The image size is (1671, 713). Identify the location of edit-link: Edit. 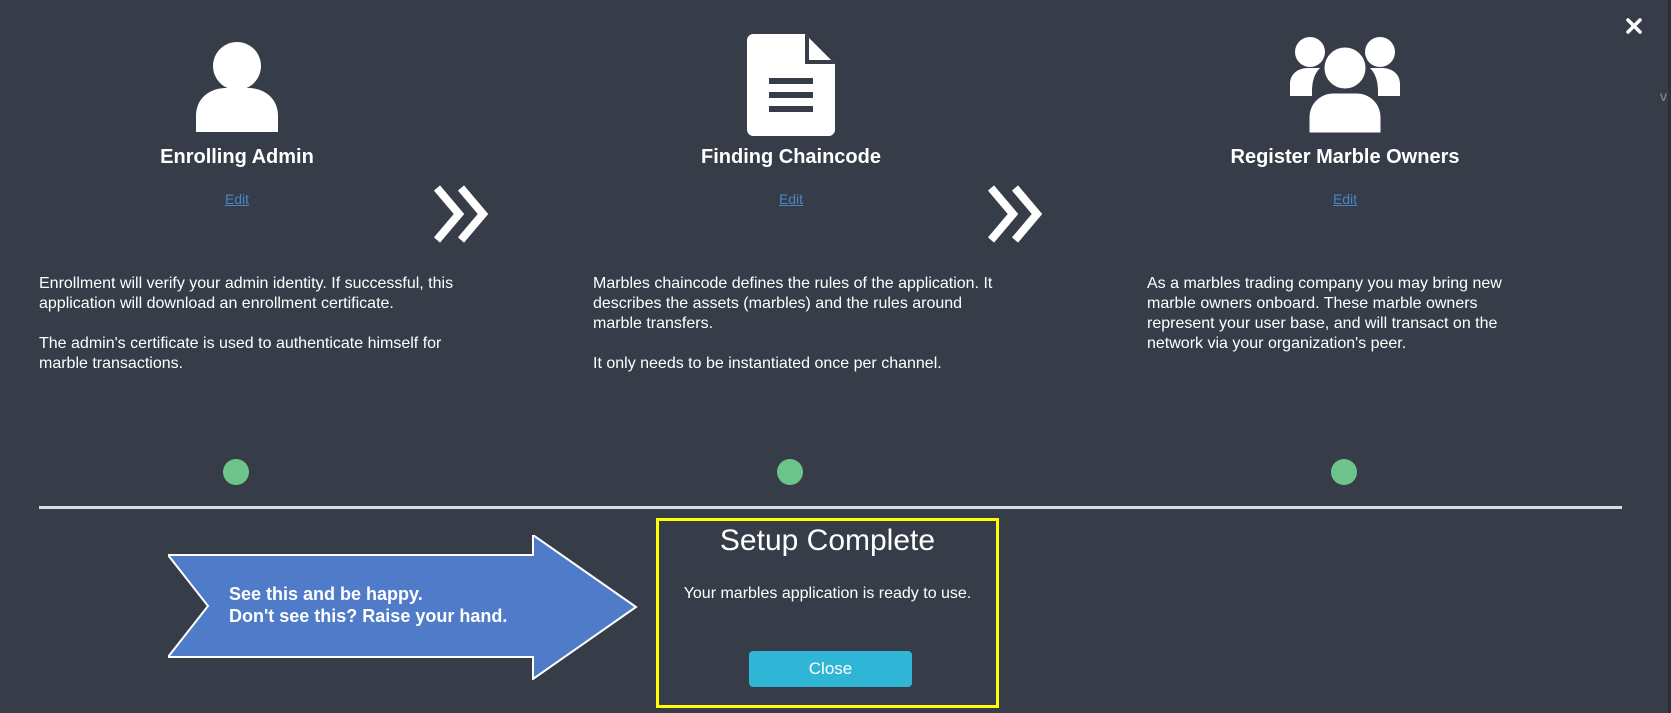
(1345, 199).